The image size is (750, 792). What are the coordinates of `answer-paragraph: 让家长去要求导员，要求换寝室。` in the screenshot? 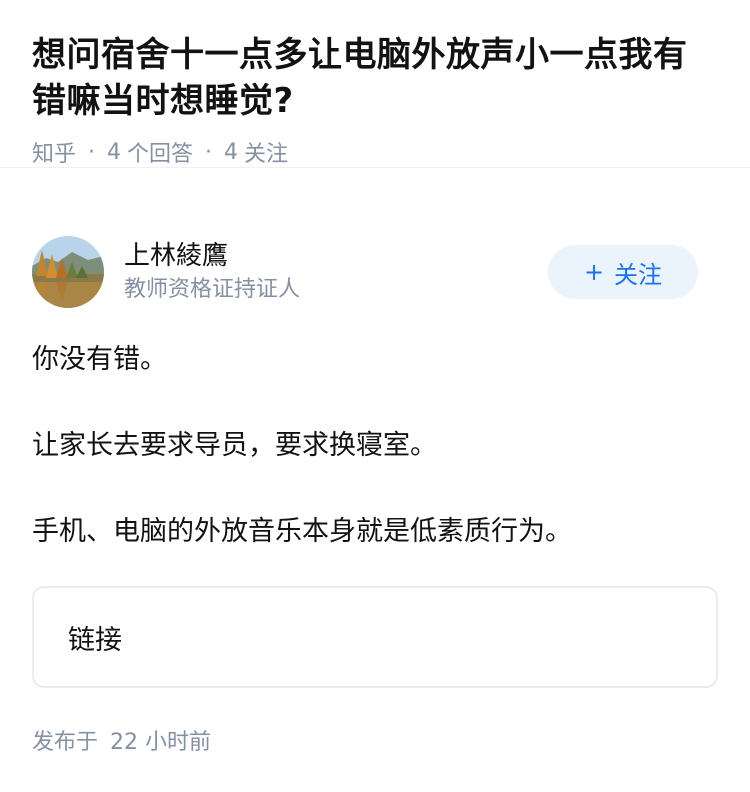 It's located at (234, 445).